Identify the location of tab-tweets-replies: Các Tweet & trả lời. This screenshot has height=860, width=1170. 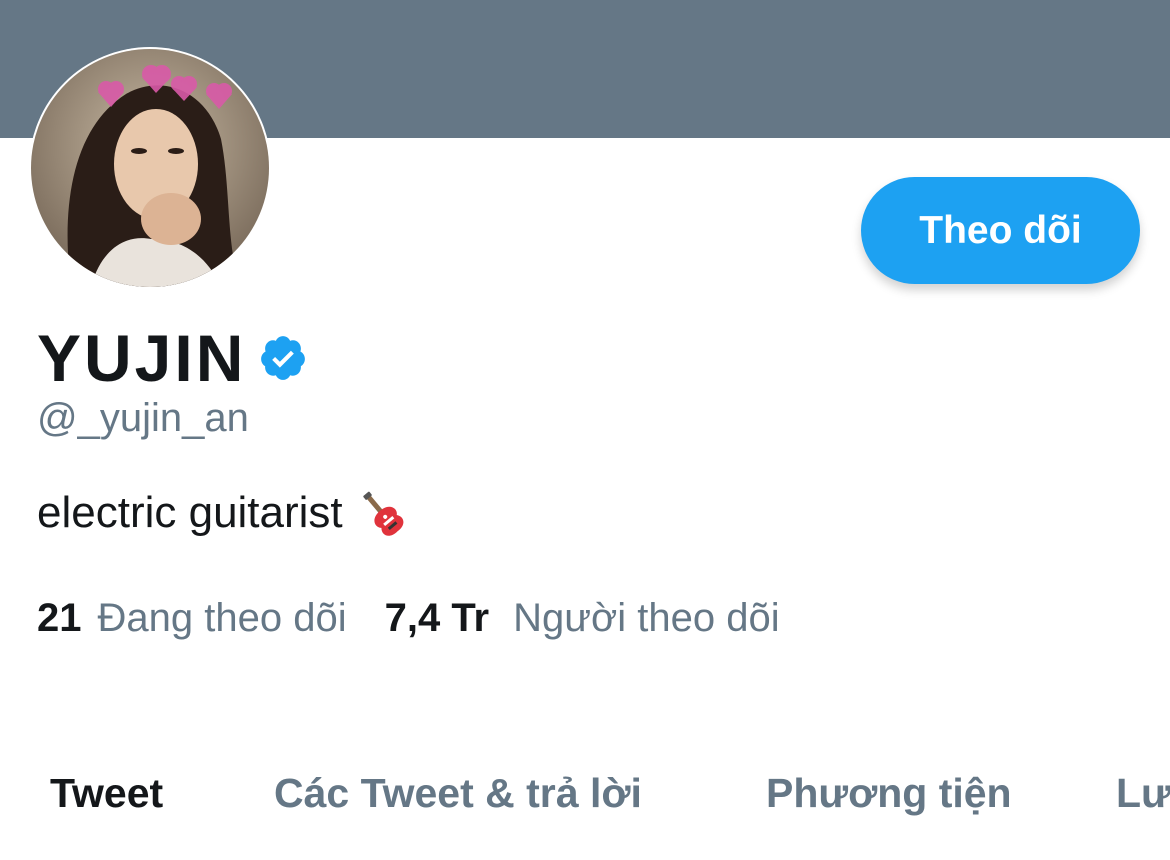
(458, 793).